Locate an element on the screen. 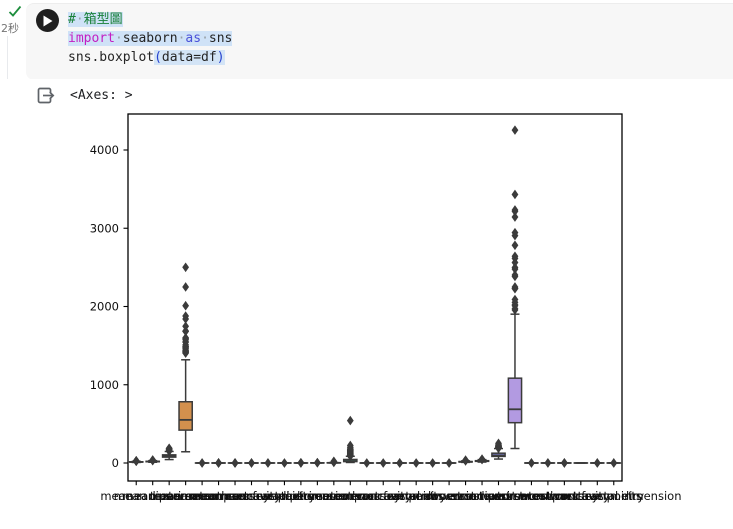 The height and width of the screenshot is (529, 733). code-line: import·seaborn·as·sns is located at coordinates (396, 38).